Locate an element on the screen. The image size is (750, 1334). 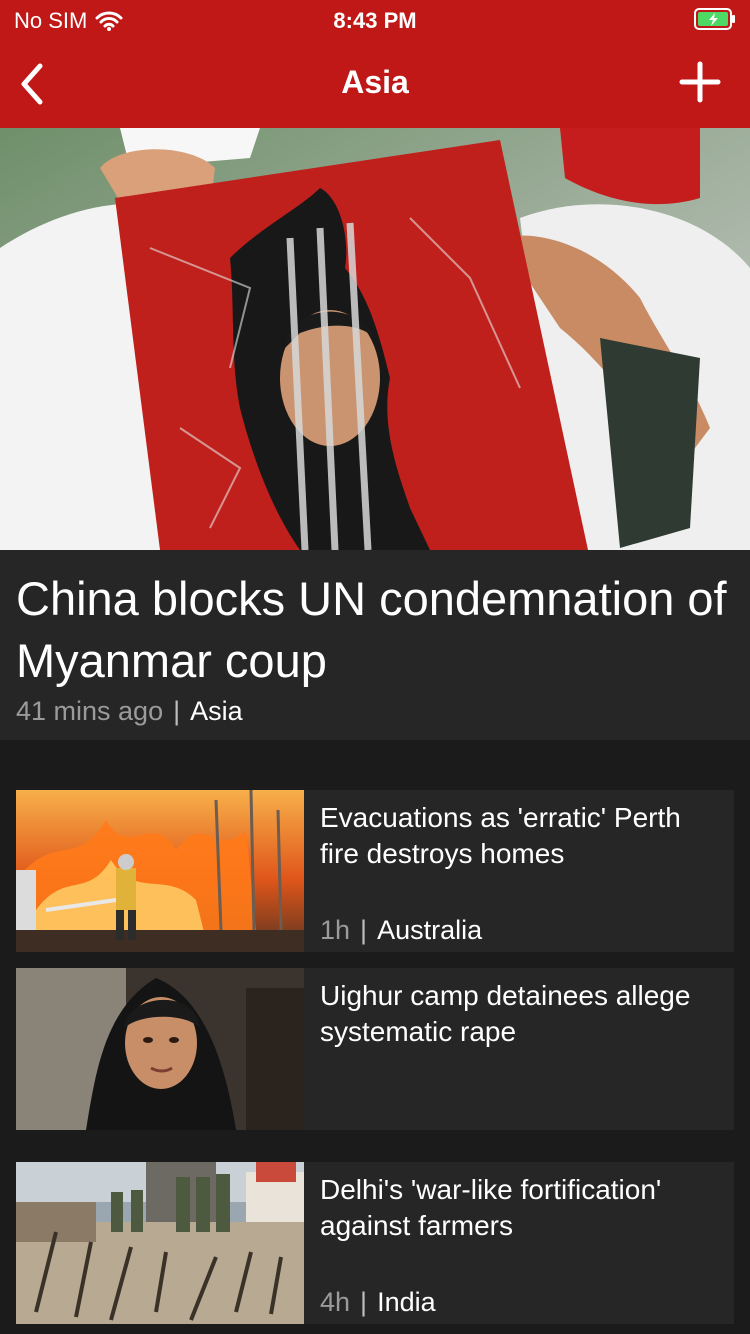
story-category: India is located at coordinates (406, 1302).